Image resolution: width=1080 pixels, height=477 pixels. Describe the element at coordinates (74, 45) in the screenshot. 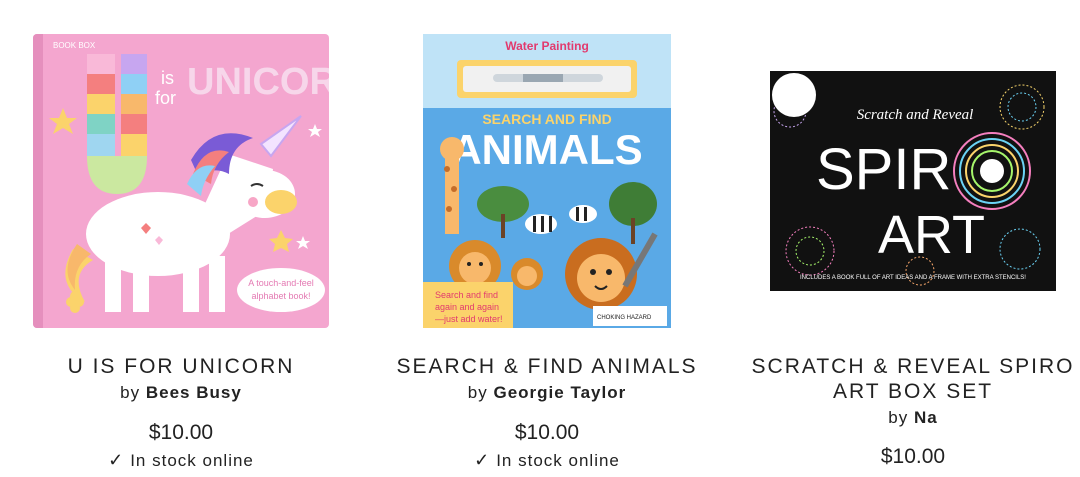

I see `cover-publisher: BOOK BOX` at that location.